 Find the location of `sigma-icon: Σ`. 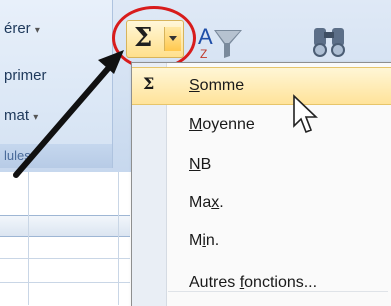

sigma-icon: Σ is located at coordinates (149, 83).